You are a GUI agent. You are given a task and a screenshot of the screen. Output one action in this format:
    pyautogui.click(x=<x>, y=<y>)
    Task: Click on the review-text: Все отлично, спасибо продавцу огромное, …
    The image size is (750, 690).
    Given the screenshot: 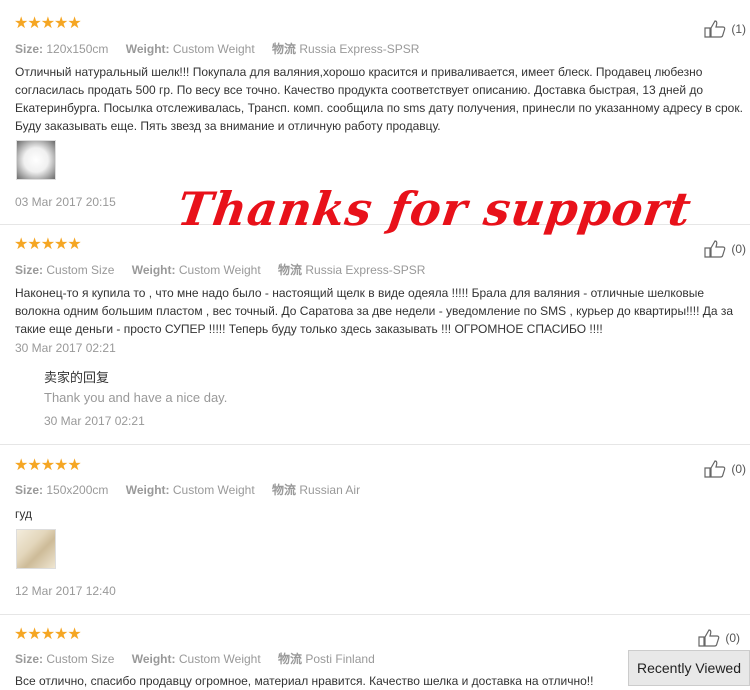 What is the action you would take?
    pyautogui.click(x=304, y=681)
    